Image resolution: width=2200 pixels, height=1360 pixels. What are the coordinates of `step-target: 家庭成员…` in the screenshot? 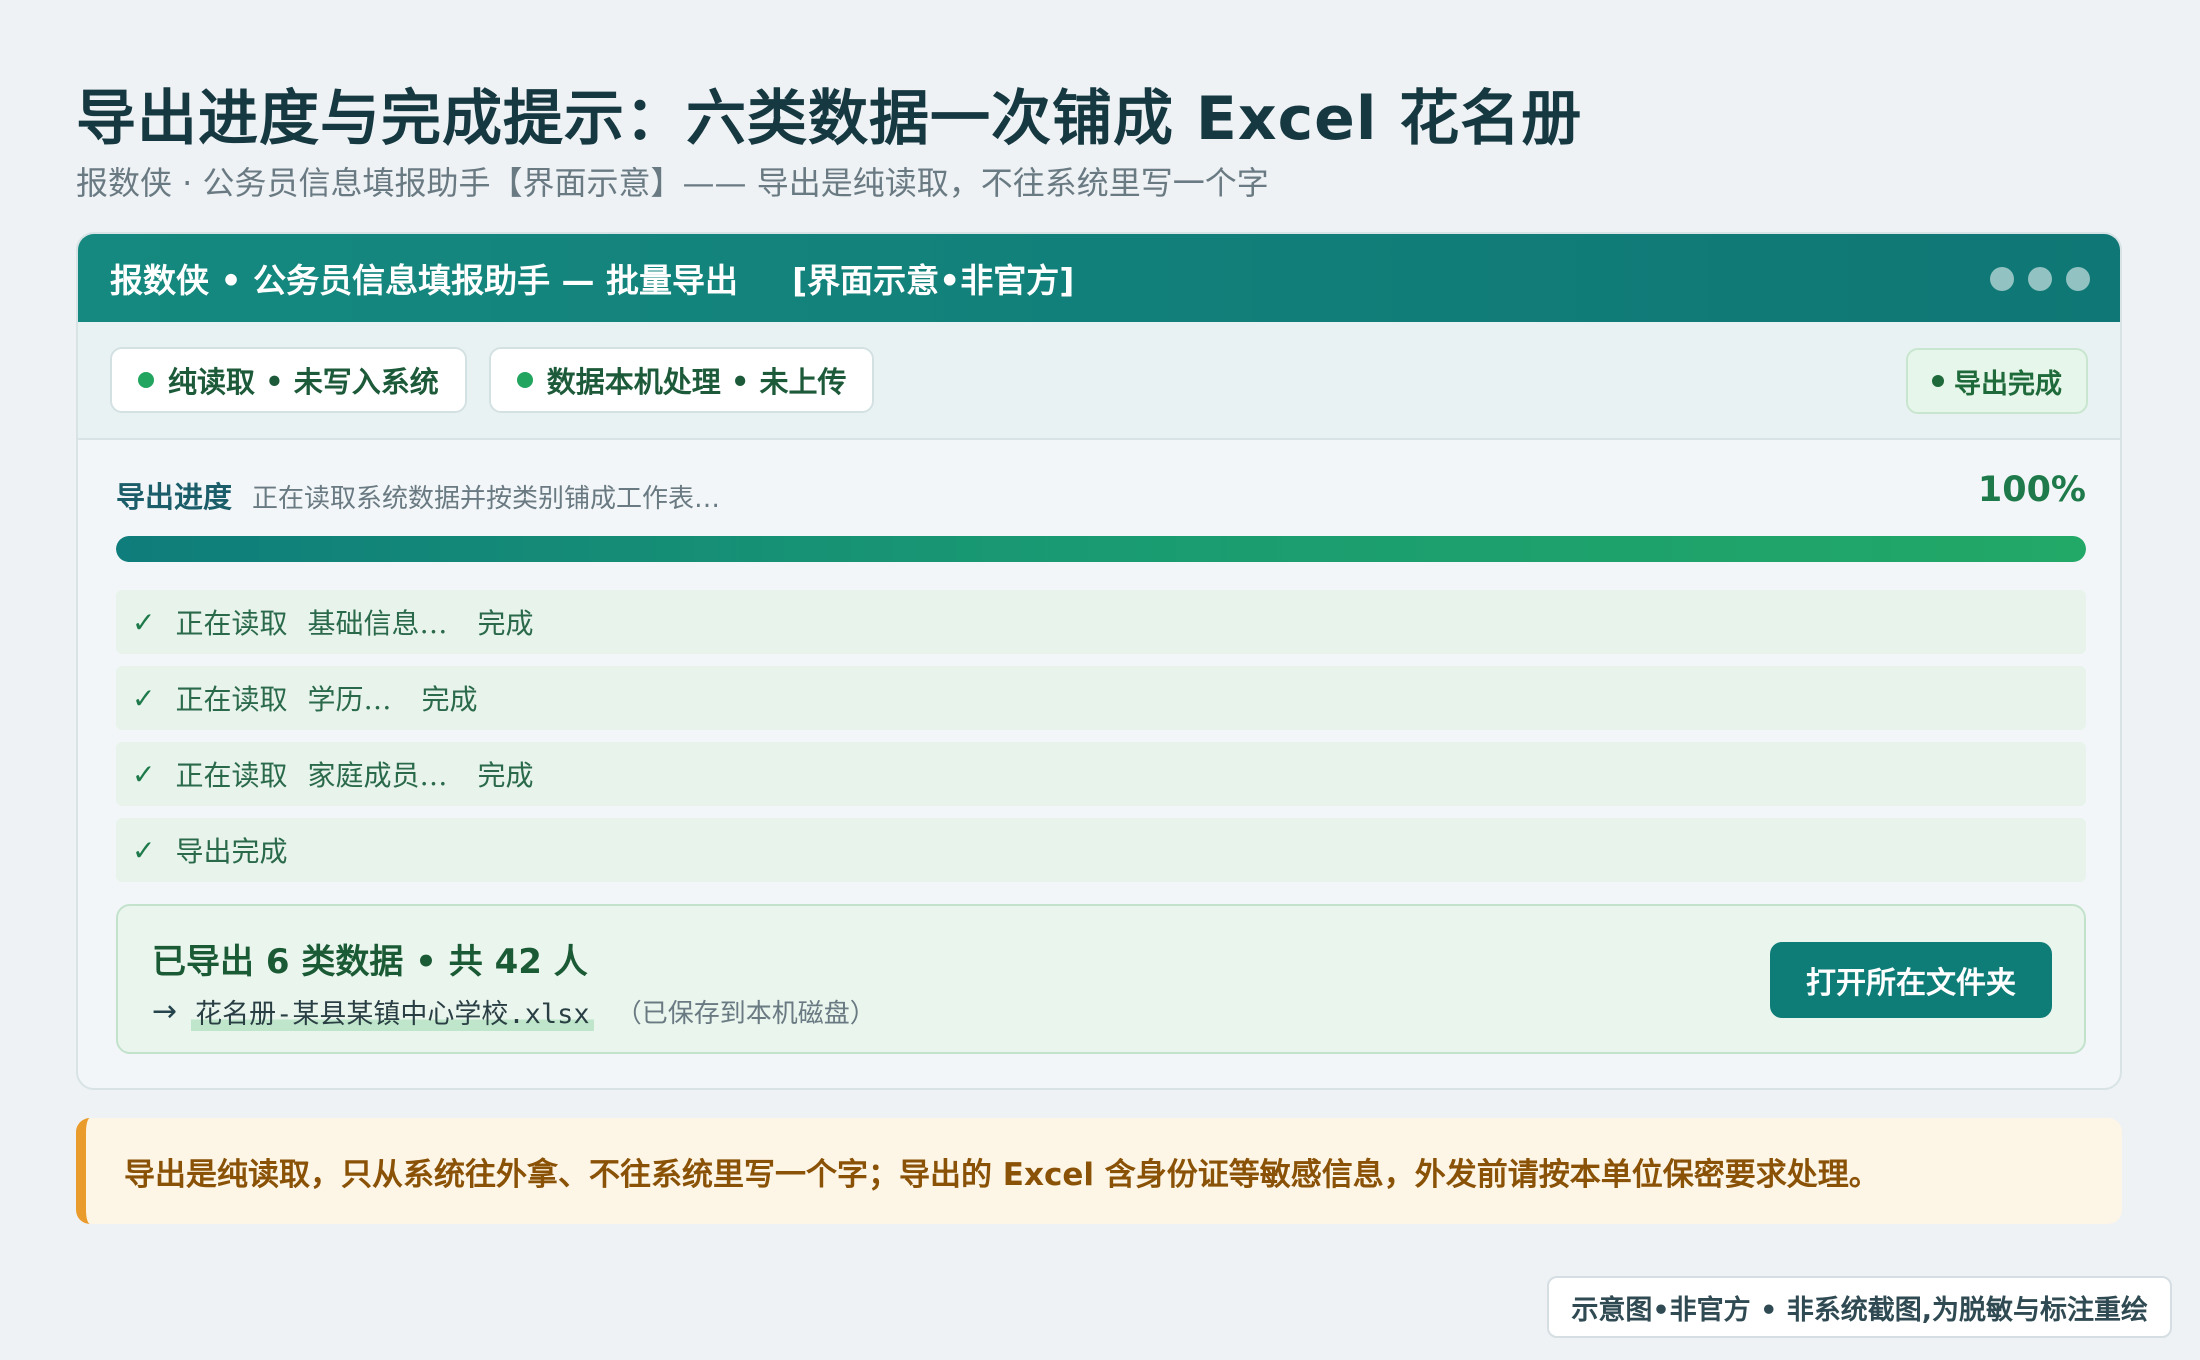 It's located at (377, 775).